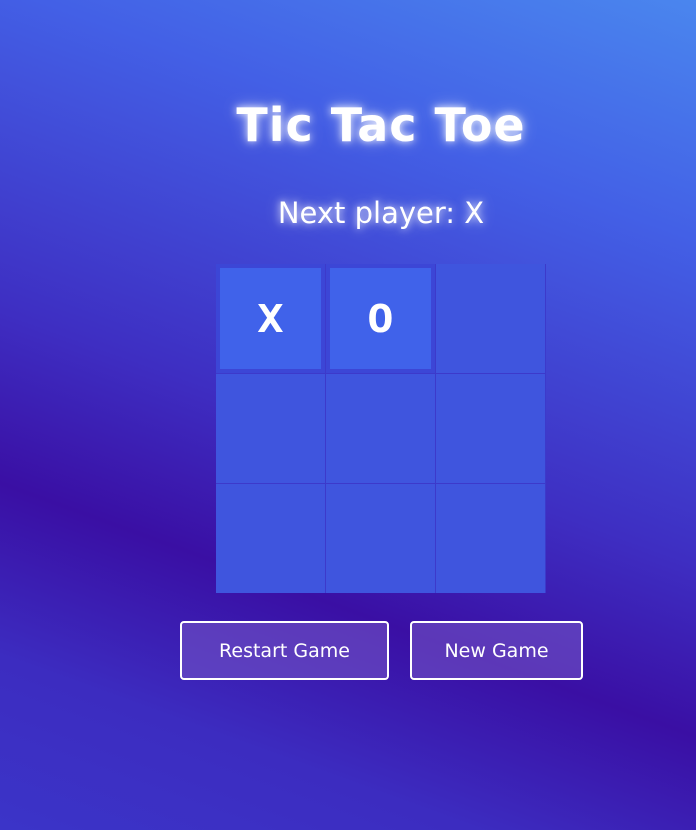  What do you see at coordinates (381, 125) in the screenshot?
I see `game-title: Tic Tac Toe` at bounding box center [381, 125].